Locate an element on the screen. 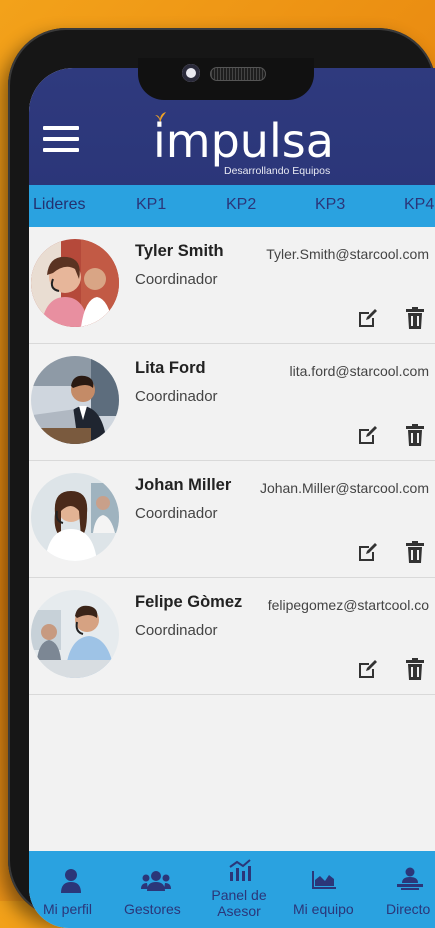 Image resolution: width=435 pixels, height=928 pixels. tab-kp1: KP1 is located at coordinates (151, 205).